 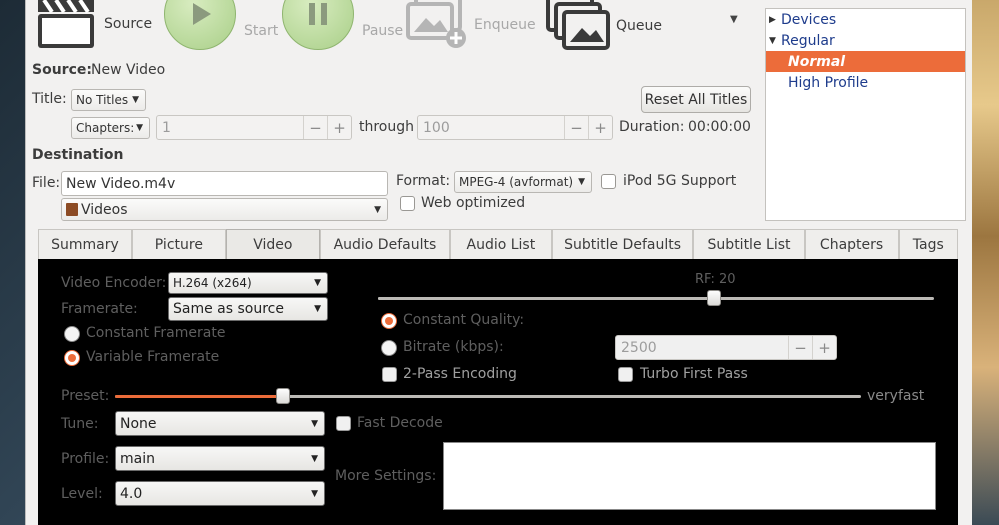 I want to click on enqueue-button: Enqueue, so click(x=470, y=27).